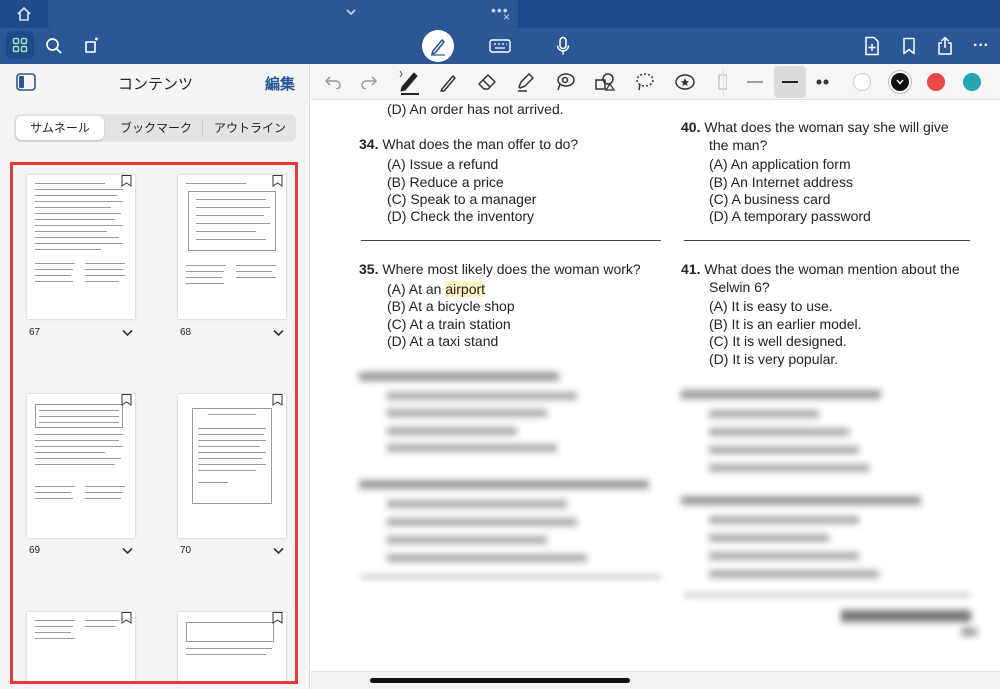  Describe the element at coordinates (780, 164) in the screenshot. I see `option-40a: (A) An application form` at that location.